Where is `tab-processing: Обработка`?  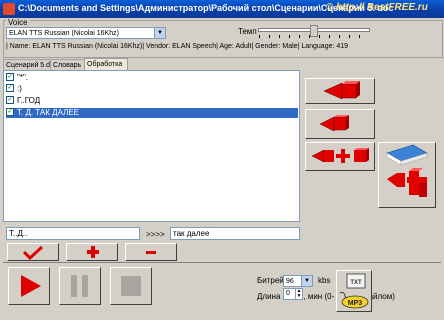
tab-processing: Обработка is located at coordinates (106, 64).